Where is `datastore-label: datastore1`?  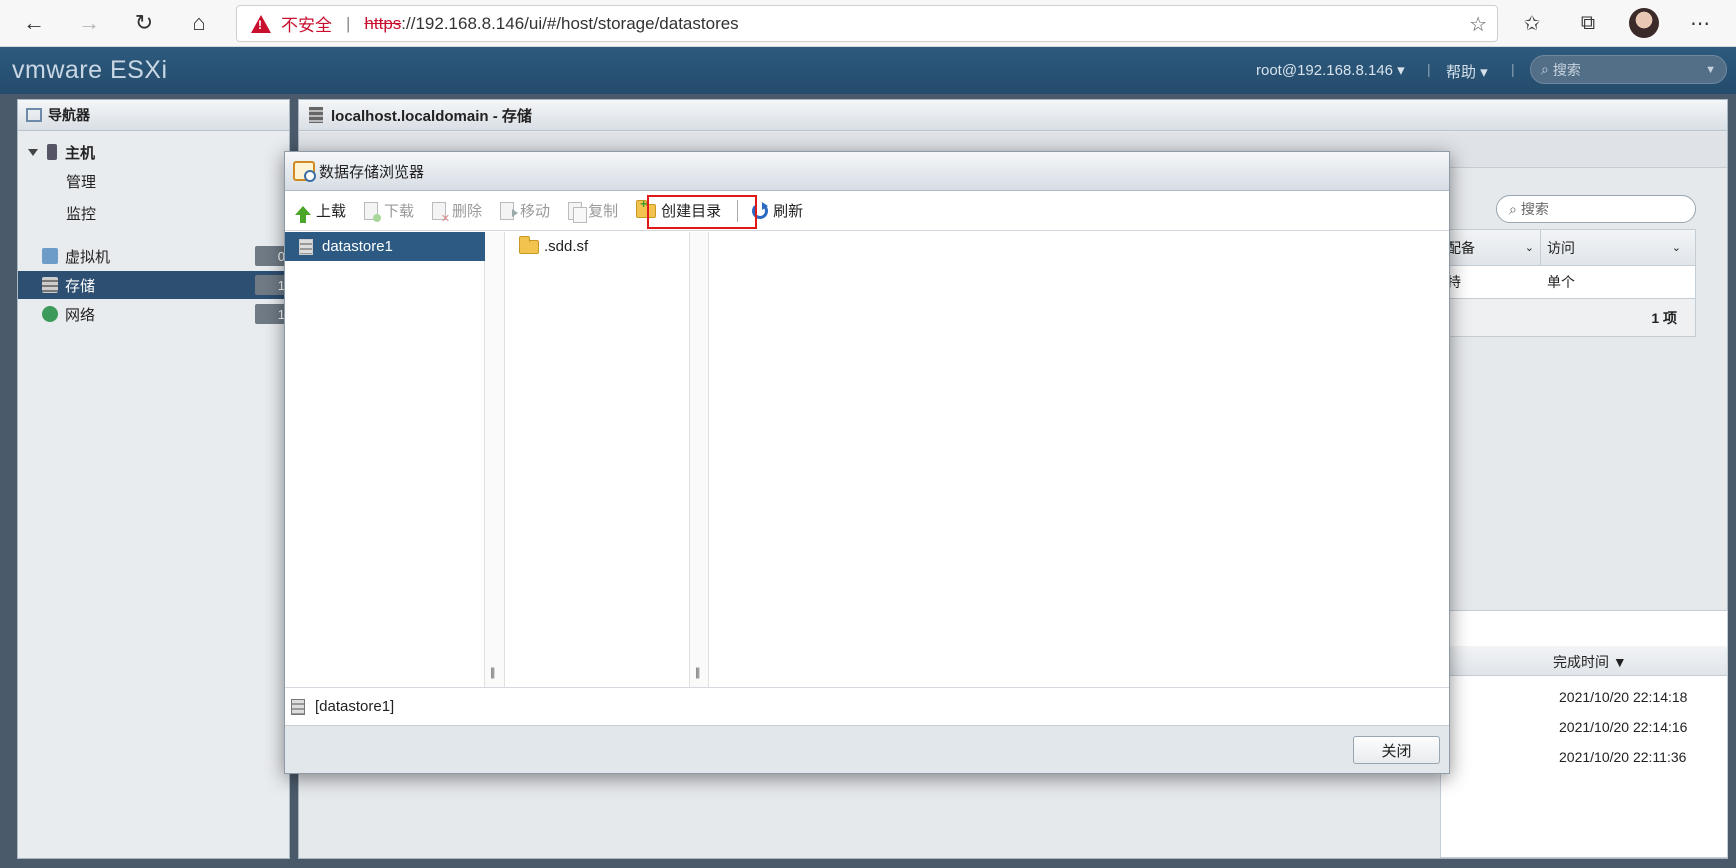 datastore-label: datastore1 is located at coordinates (357, 246).